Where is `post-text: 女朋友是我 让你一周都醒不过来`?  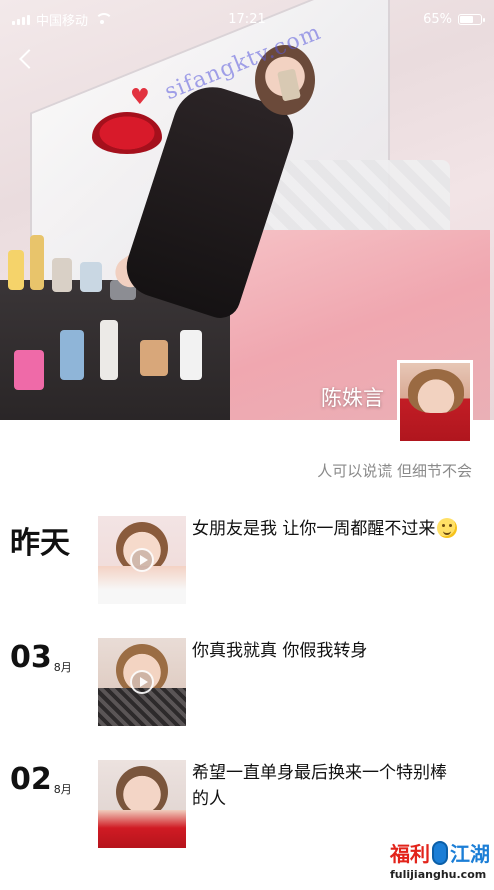 post-text: 女朋友是我 让你一周都醒不过来 is located at coordinates (327, 529).